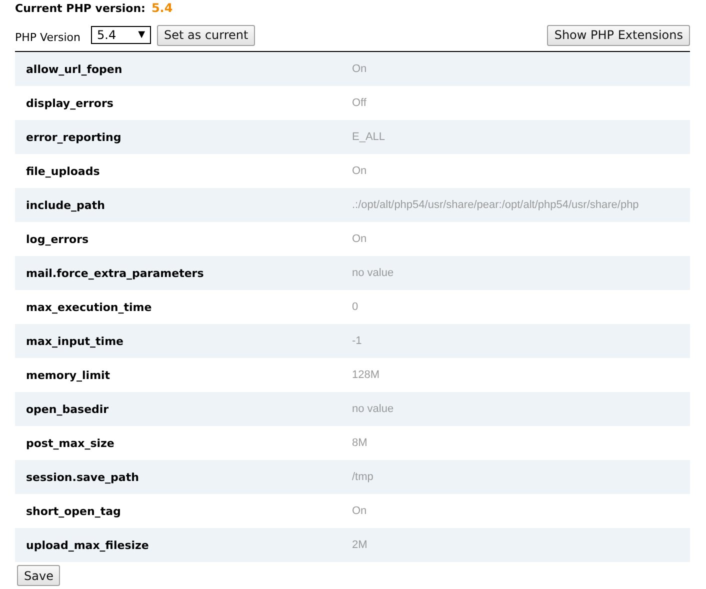  What do you see at coordinates (70, 443) in the screenshot?
I see `option-name: post_max_size` at bounding box center [70, 443].